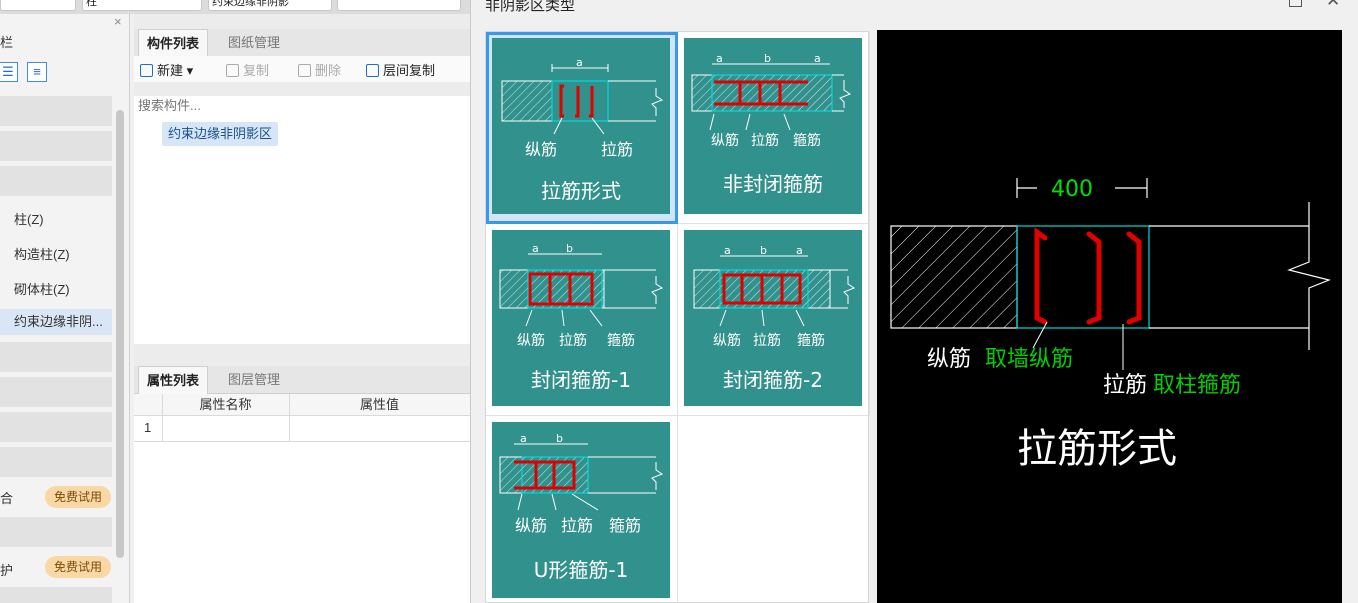 This screenshot has width=1358, height=603. What do you see at coordinates (581, 380) in the screenshot?
I see `option-label: 封闭箍筋-1` at bounding box center [581, 380].